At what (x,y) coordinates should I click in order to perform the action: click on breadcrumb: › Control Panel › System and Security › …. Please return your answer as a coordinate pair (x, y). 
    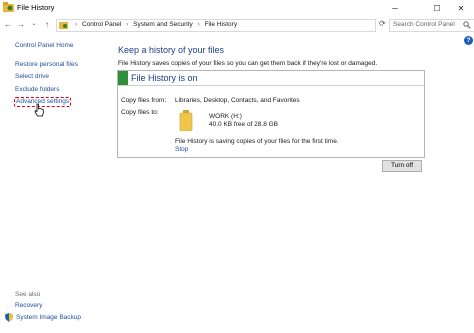
    Looking at the image, I should click on (154, 24).